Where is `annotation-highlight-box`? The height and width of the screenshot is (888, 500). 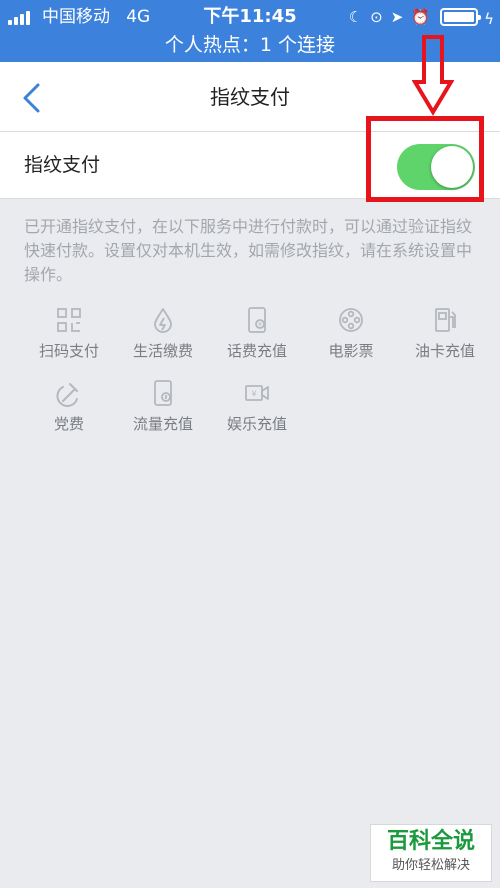 annotation-highlight-box is located at coordinates (425, 159).